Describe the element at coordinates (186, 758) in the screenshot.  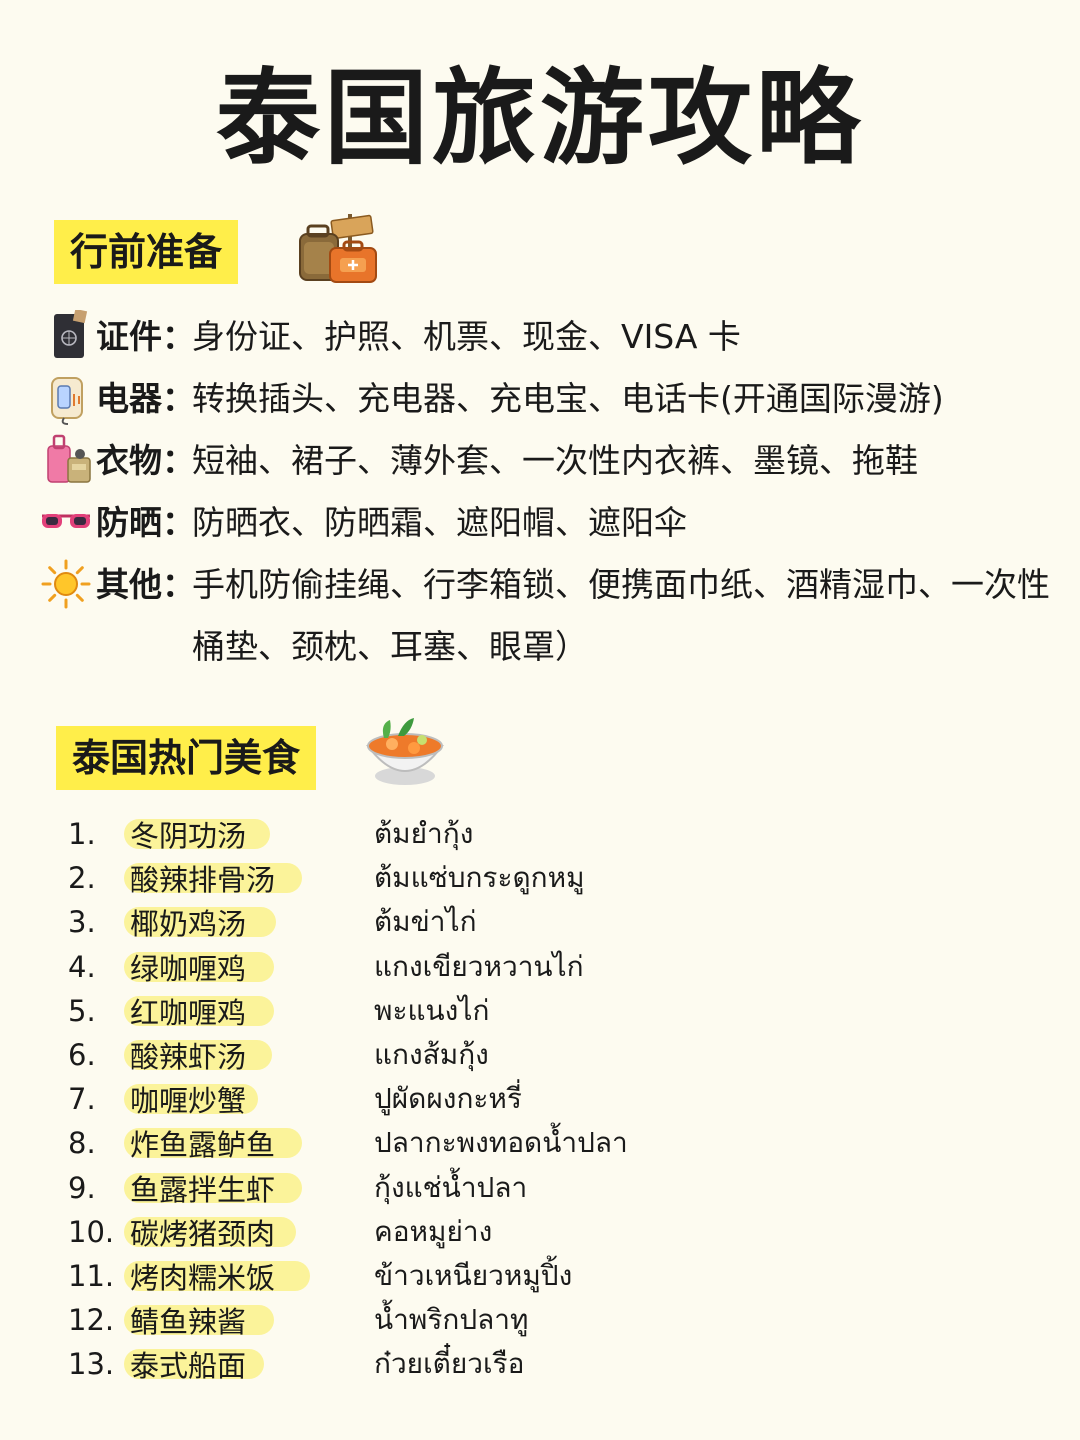
I see `section-label-food: 泰国热门美食` at that location.